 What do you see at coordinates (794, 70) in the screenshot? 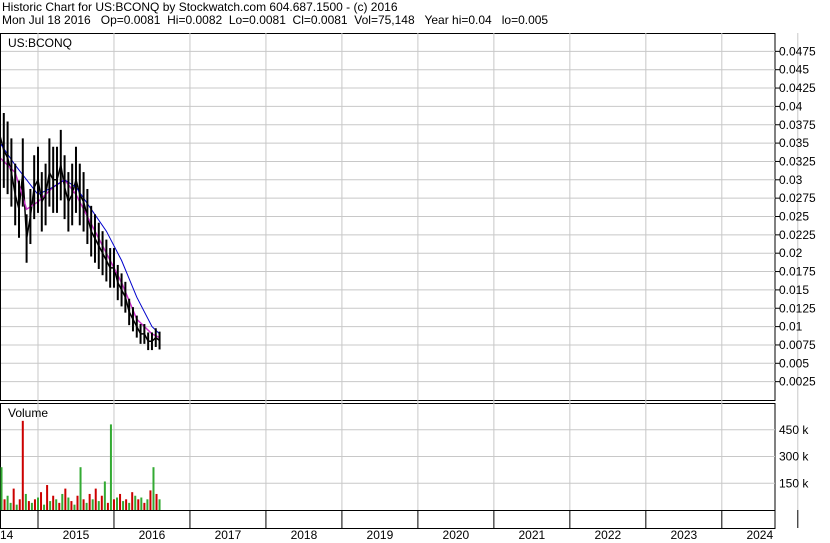
I see `price-y-tick-label: 0.045` at bounding box center [794, 70].